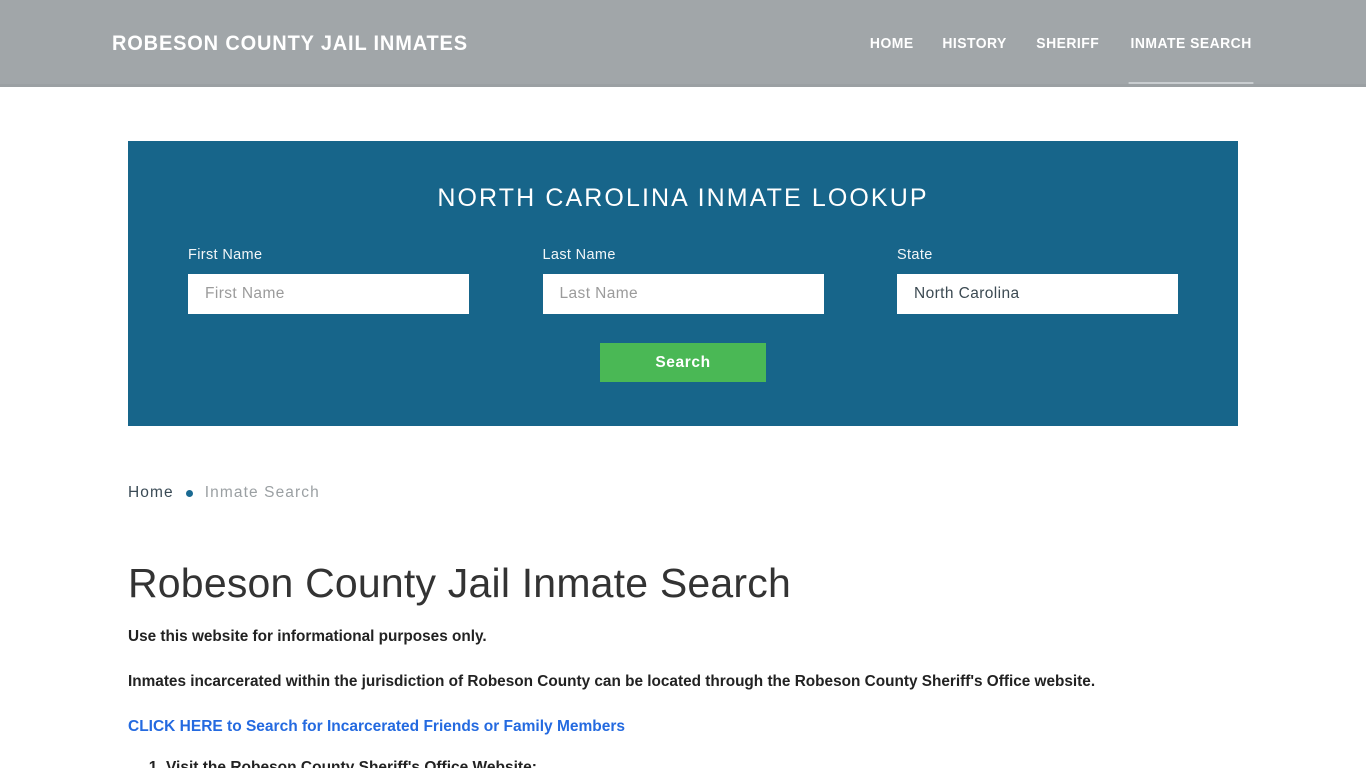  What do you see at coordinates (189, 493) in the screenshot?
I see `breadcrumb-separator-dot-icon` at bounding box center [189, 493].